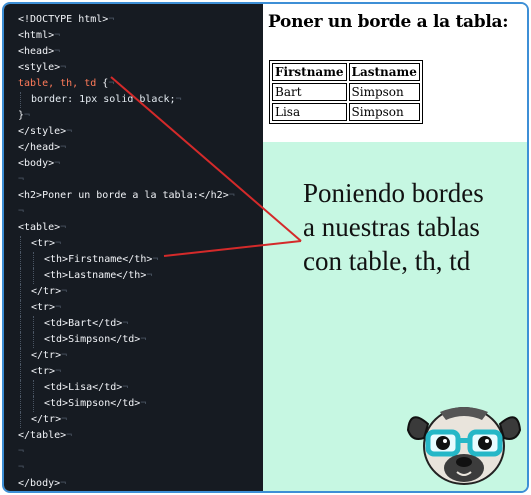 The height and width of the screenshot is (495, 531). Describe the element at coordinates (42, 492) in the screenshot. I see `code-line: </html>¬` at that location.